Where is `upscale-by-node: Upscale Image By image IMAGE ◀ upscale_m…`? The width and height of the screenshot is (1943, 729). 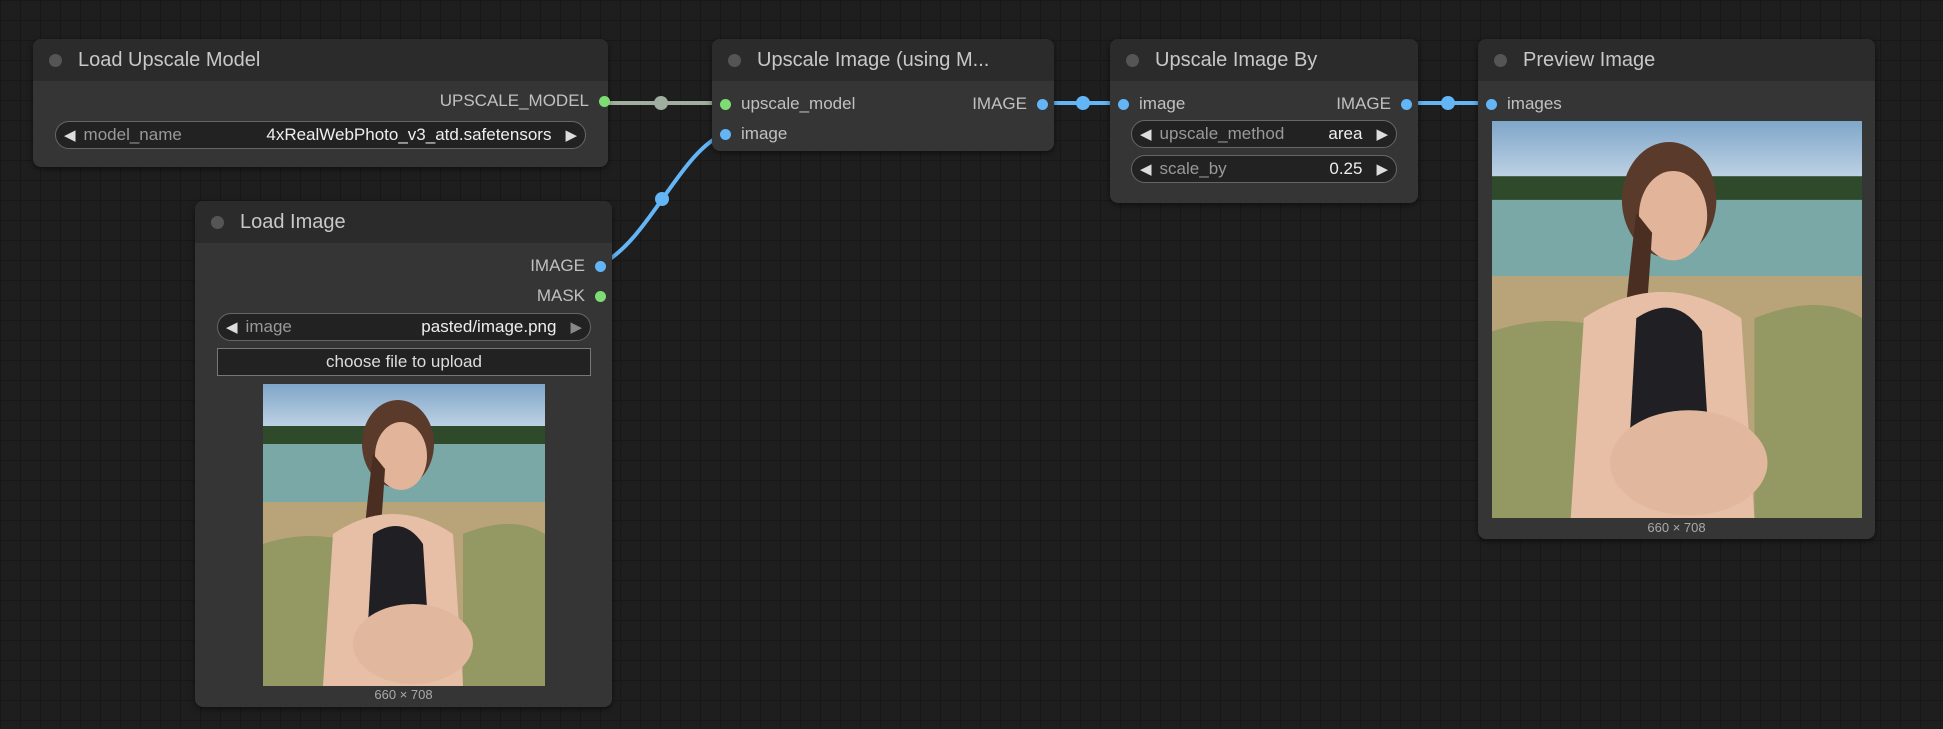 upscale-by-node: Upscale Image By image IMAGE ◀ upscale_m… is located at coordinates (1264, 121).